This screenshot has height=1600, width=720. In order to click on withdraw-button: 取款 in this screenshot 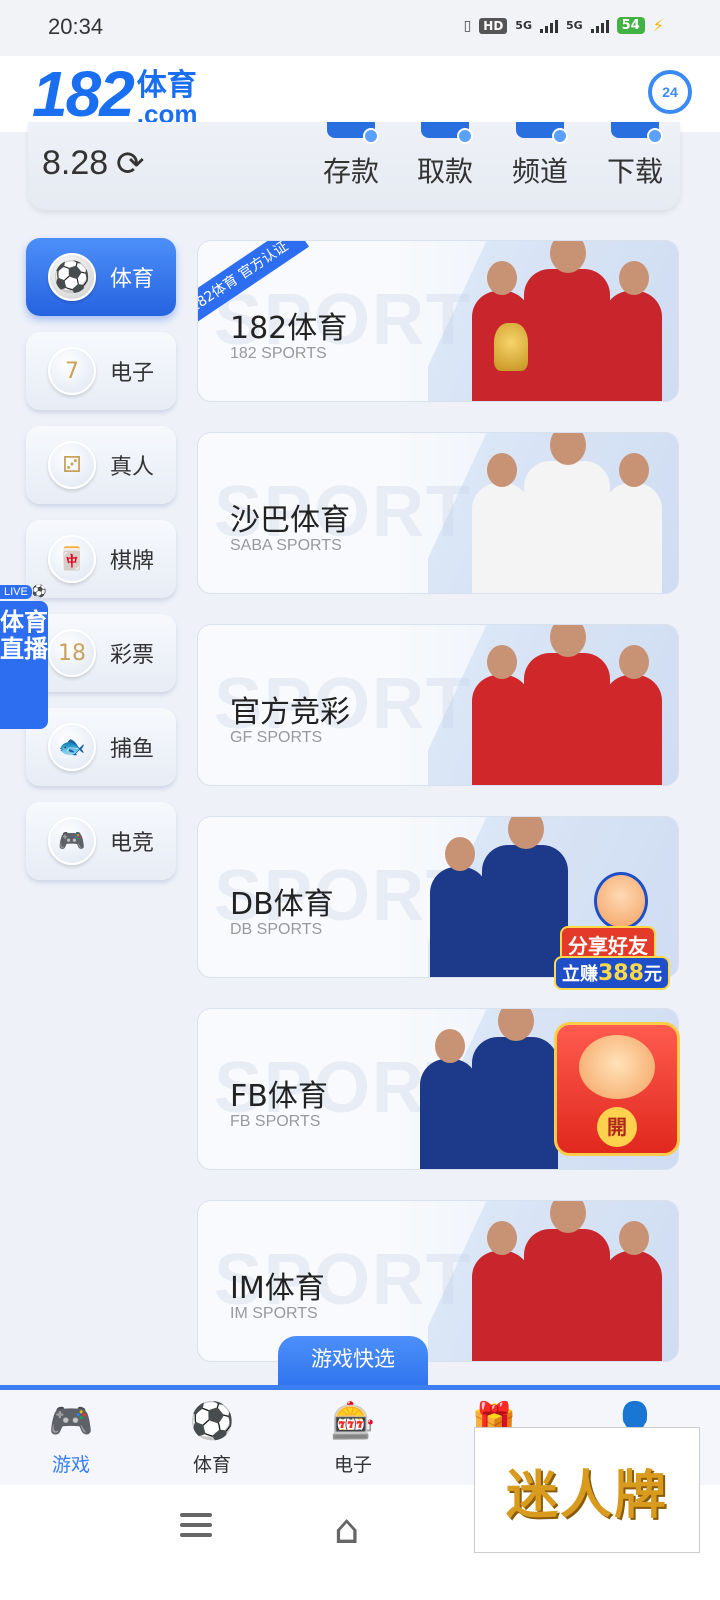, I will do `click(445, 156)`.